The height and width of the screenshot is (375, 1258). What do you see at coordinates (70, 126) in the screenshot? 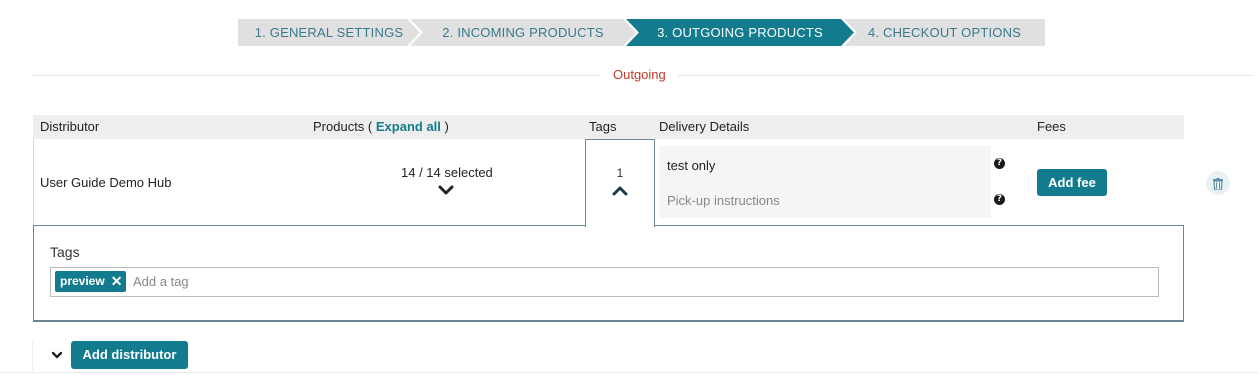
I see `header-distributor: Distributor` at bounding box center [70, 126].